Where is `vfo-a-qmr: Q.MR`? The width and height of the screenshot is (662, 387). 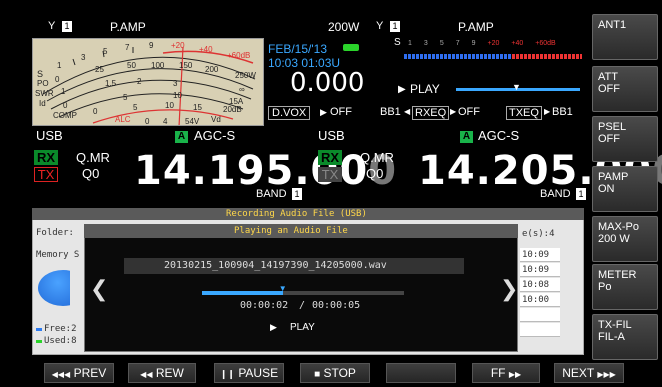 vfo-a-qmr: Q.MR is located at coordinates (93, 157).